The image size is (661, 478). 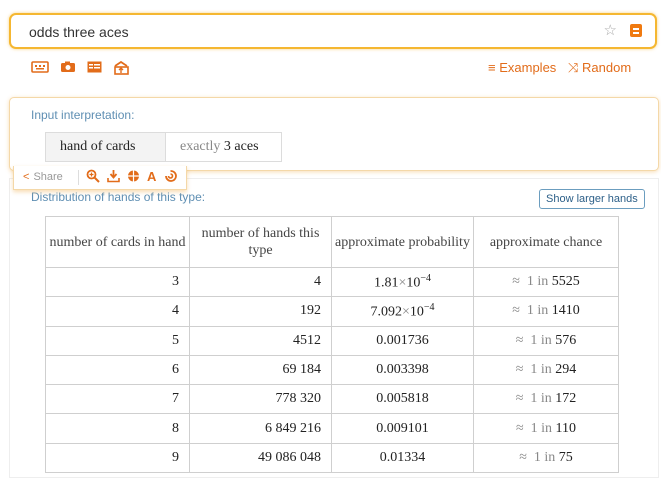 I want to click on divider, so click(x=78, y=177).